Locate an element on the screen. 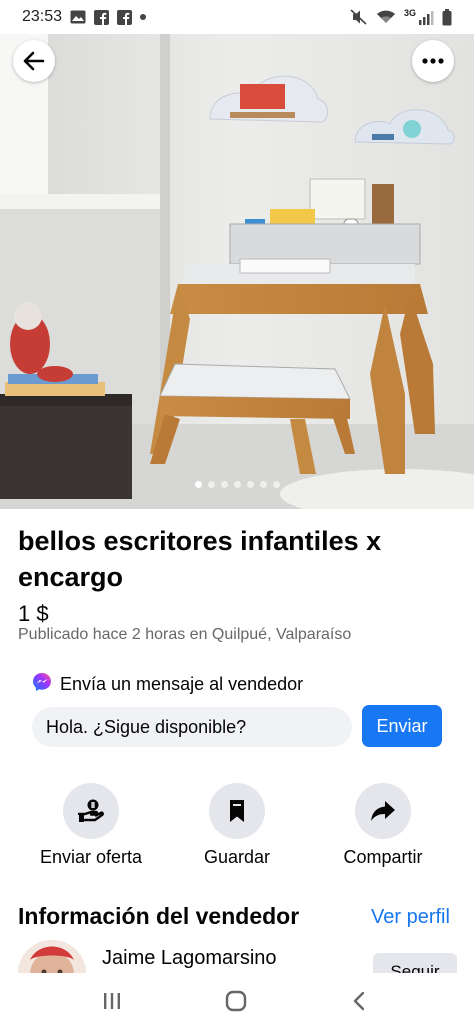  message-input: Hola. ¿Sigue disponible? is located at coordinates (192, 727).